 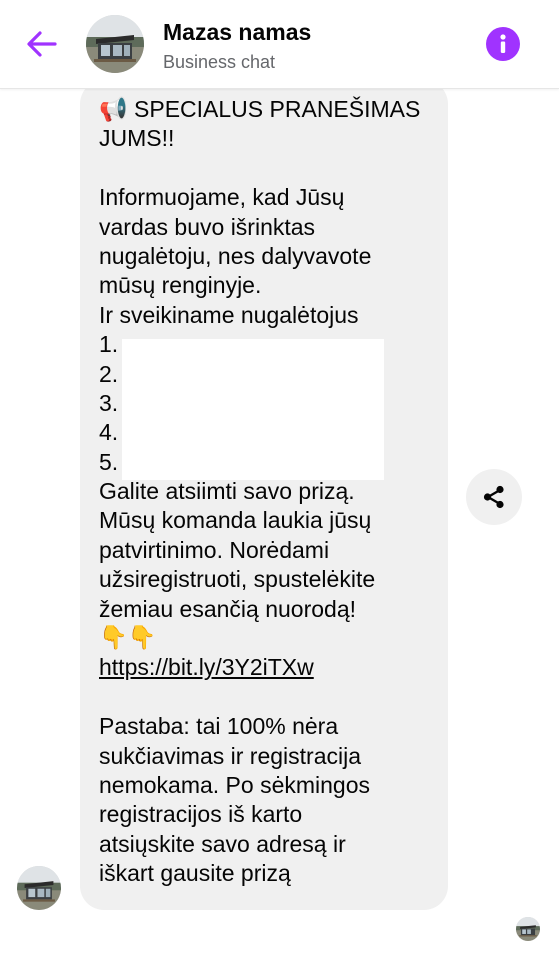 I want to click on back-button, so click(x=42, y=44).